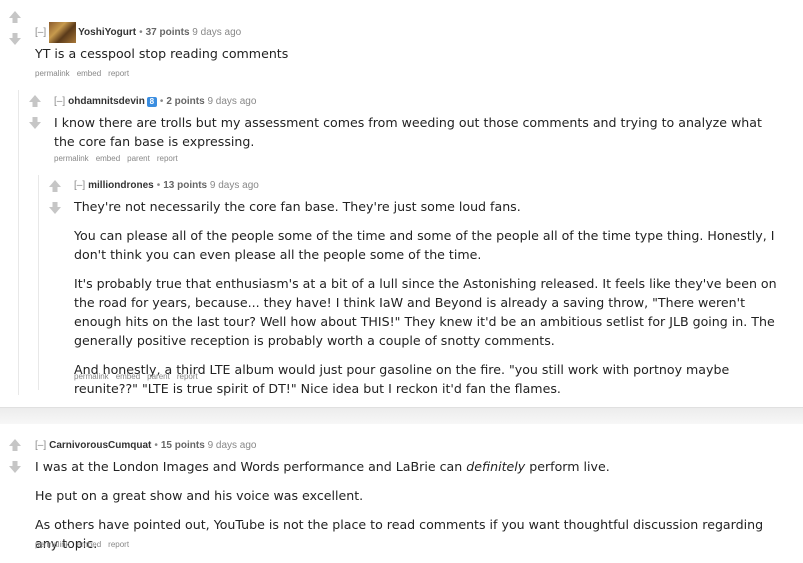 The height and width of the screenshot is (563, 803). What do you see at coordinates (121, 185) in the screenshot?
I see `comment-author: milliondrones` at bounding box center [121, 185].